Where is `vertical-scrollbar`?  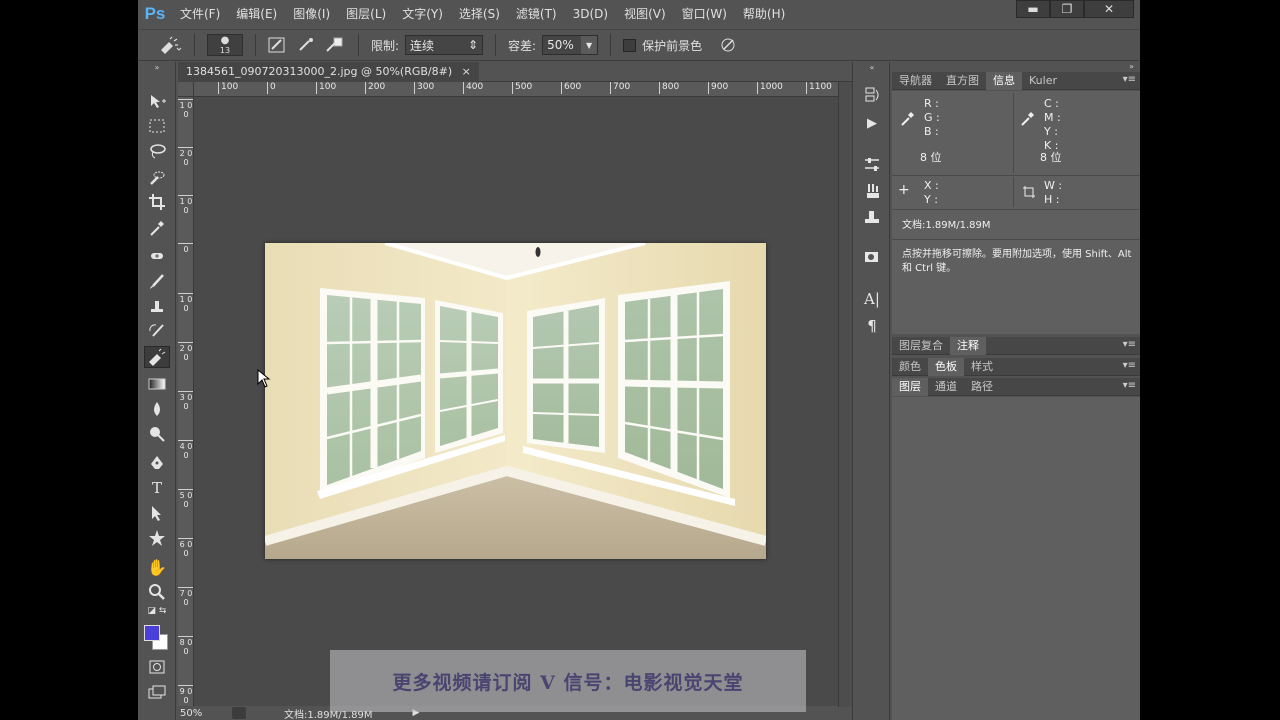 vertical-scrollbar is located at coordinates (845, 394).